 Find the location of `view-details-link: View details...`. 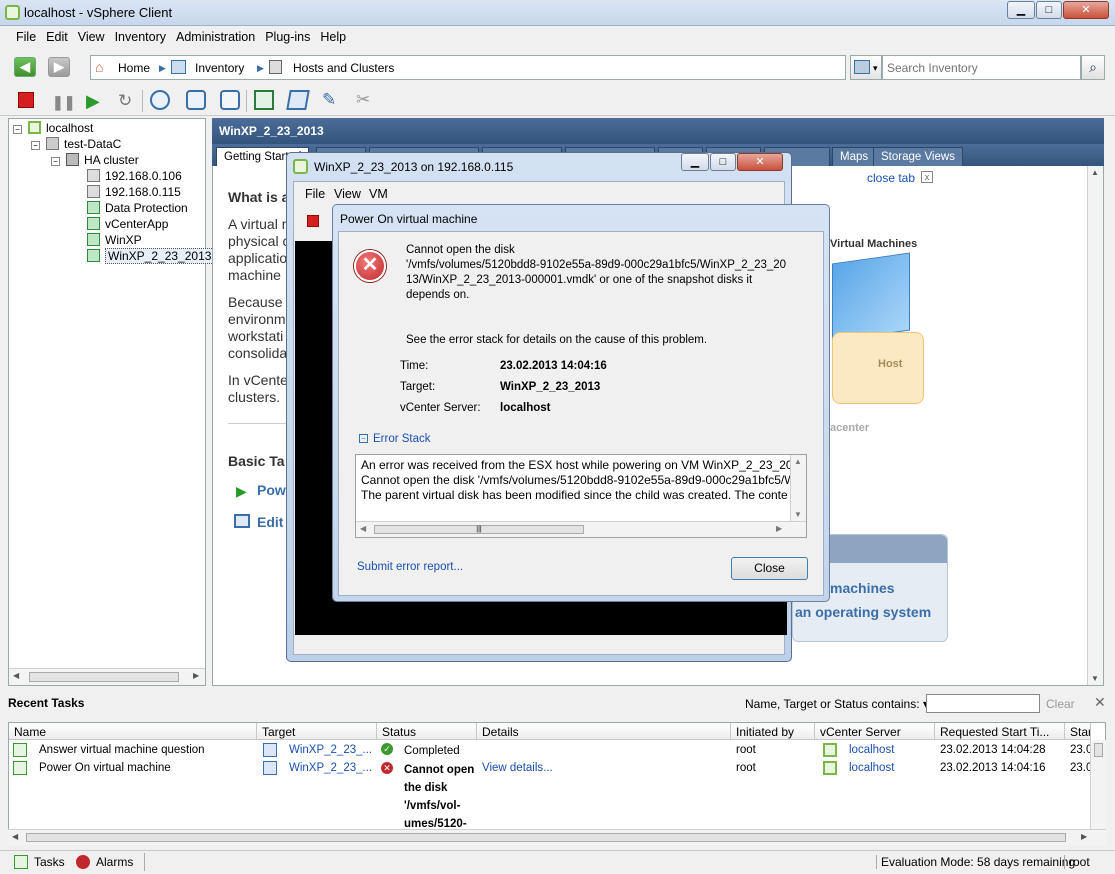

view-details-link: View details... is located at coordinates (517, 768).